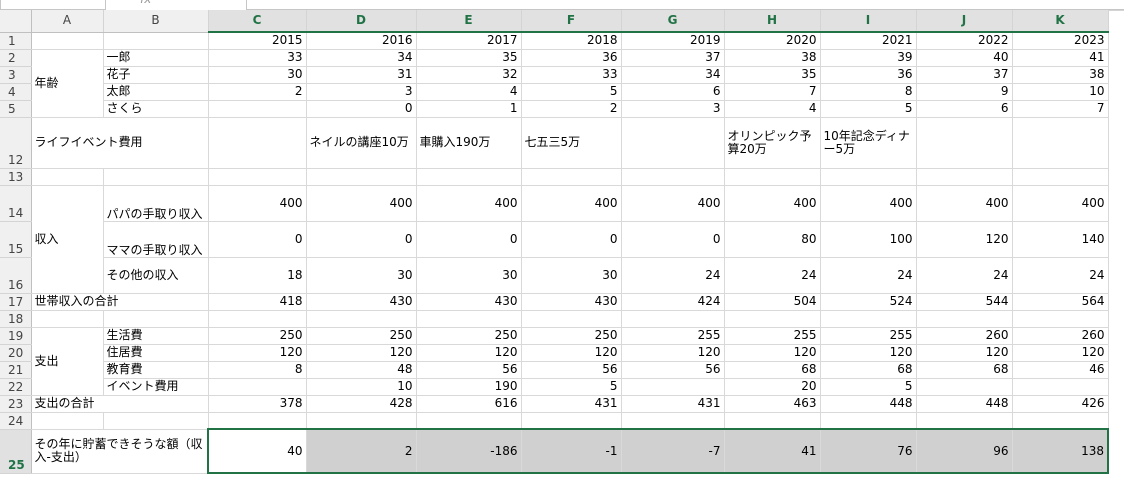 This screenshot has height=491, width=1124. What do you see at coordinates (772, 451) in the screenshot?
I see `savings-cell: 41` at bounding box center [772, 451].